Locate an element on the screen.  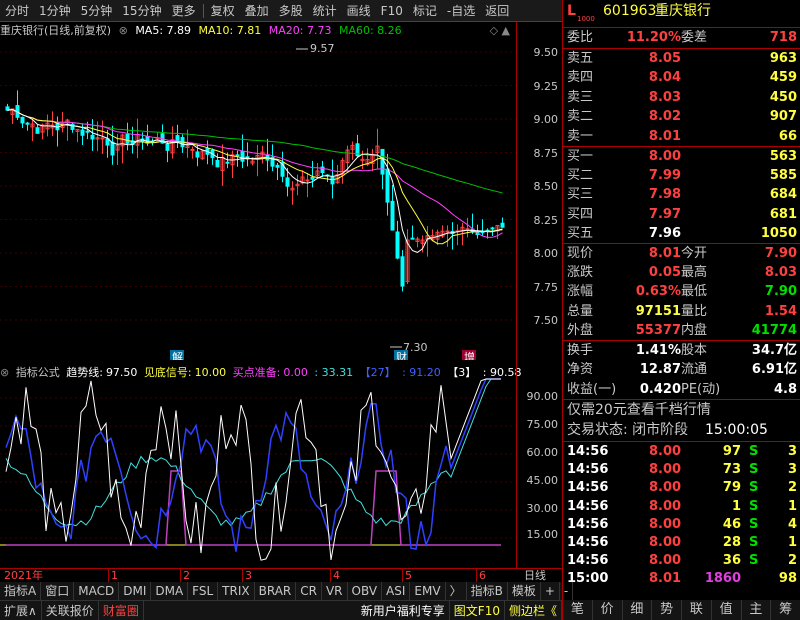
quote-value: 0.05 is located at coordinates (664, 273).